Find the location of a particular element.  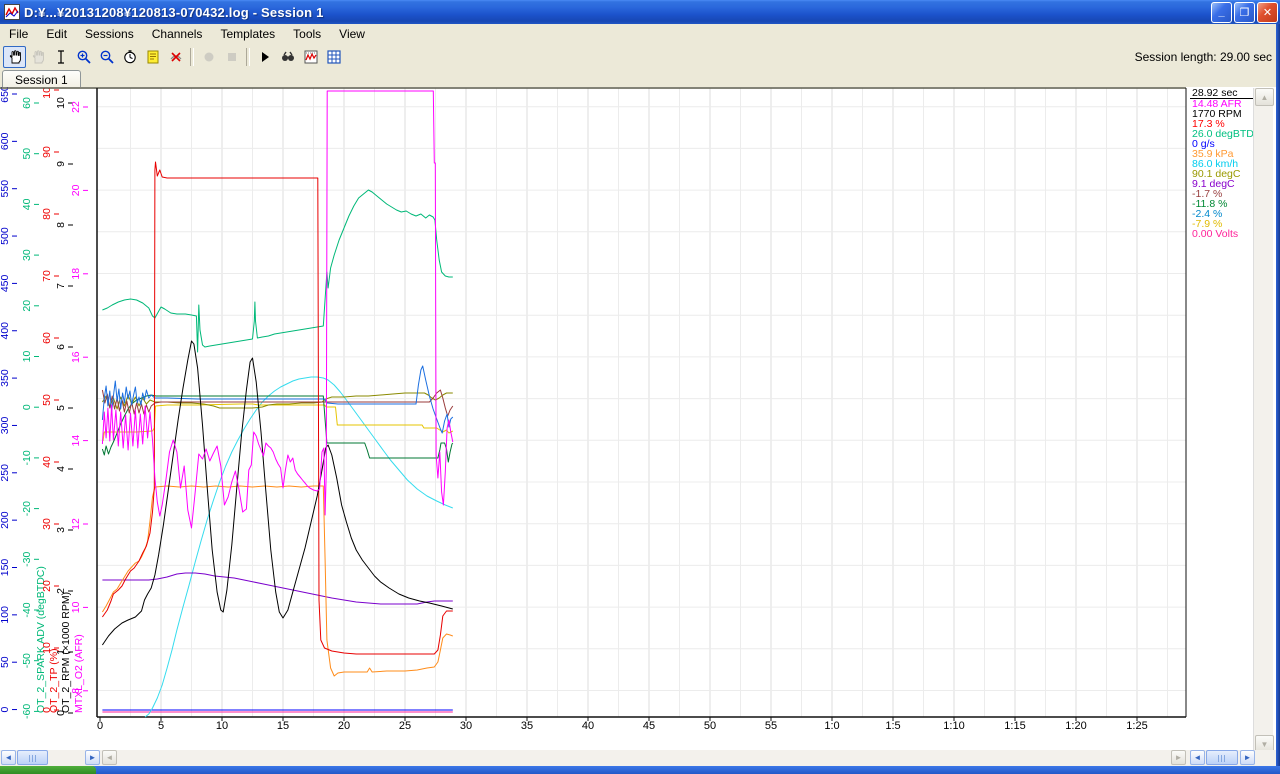

unnamed-blue-axis-tick: 450 is located at coordinates (5, 283).